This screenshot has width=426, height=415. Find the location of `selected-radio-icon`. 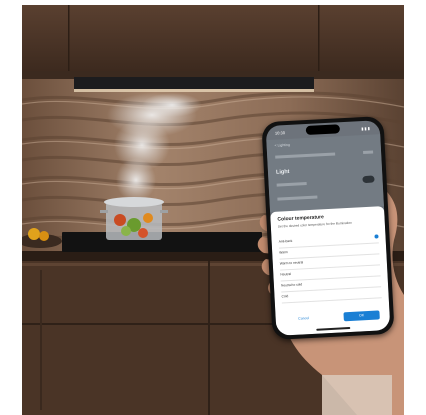

selected-radio-icon is located at coordinates (376, 236).